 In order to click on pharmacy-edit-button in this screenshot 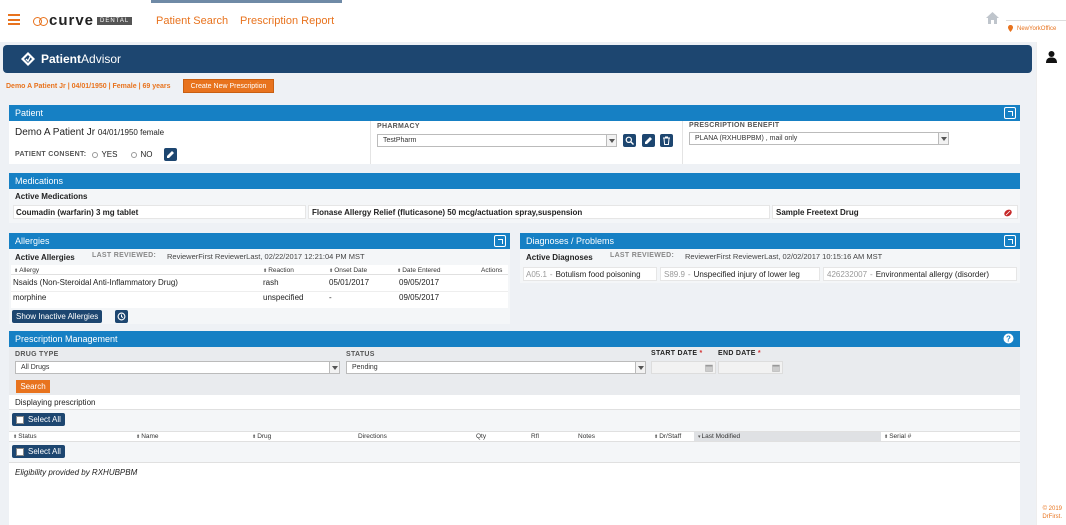, I will do `click(648, 140)`.